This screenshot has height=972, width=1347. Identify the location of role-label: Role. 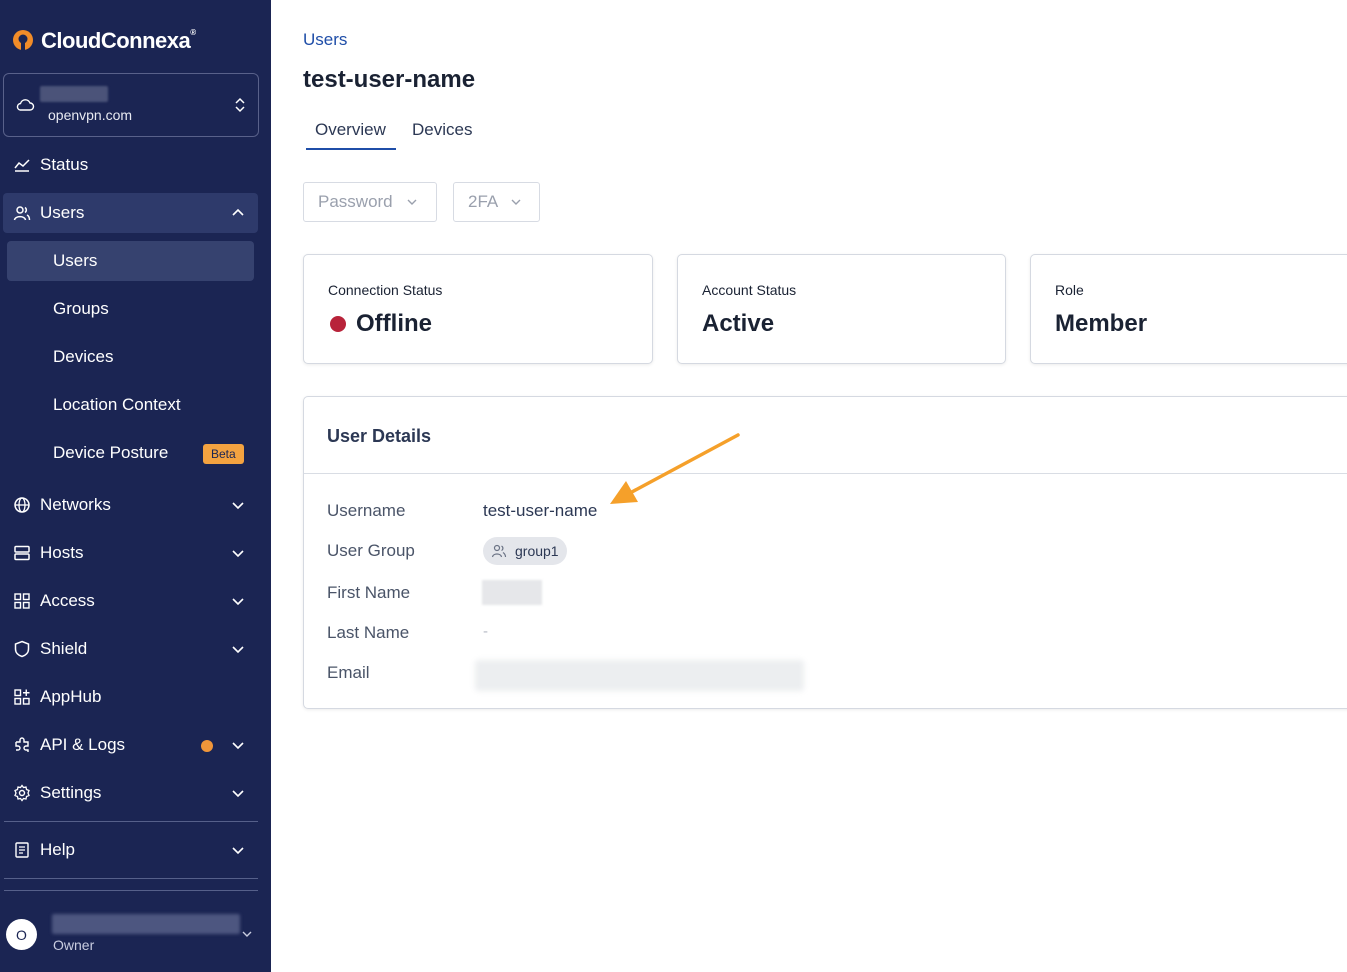
(1069, 290).